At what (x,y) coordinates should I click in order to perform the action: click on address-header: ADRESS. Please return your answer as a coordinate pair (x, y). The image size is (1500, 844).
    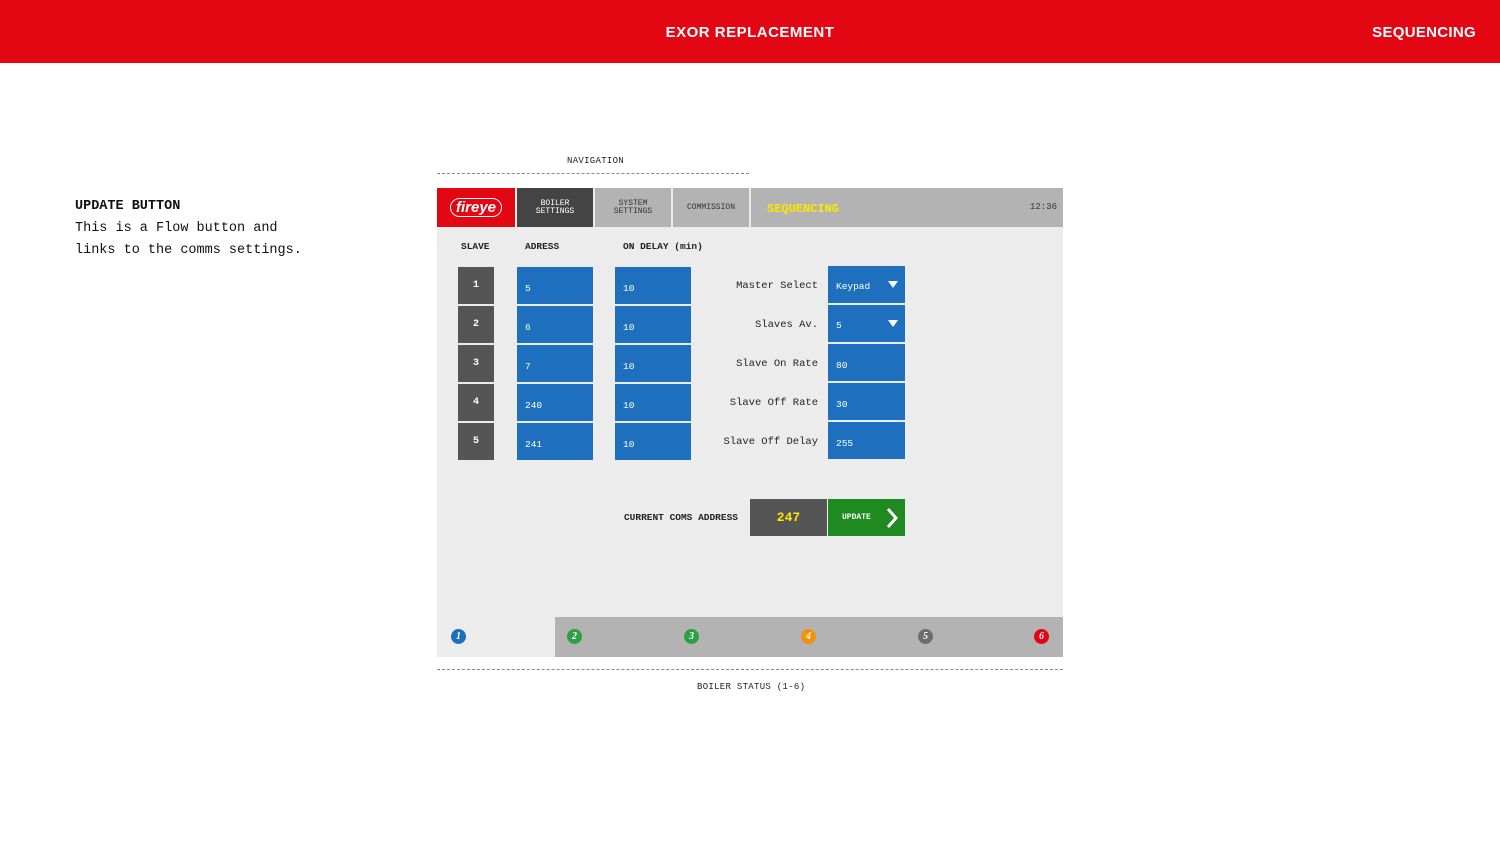
    Looking at the image, I should click on (542, 246).